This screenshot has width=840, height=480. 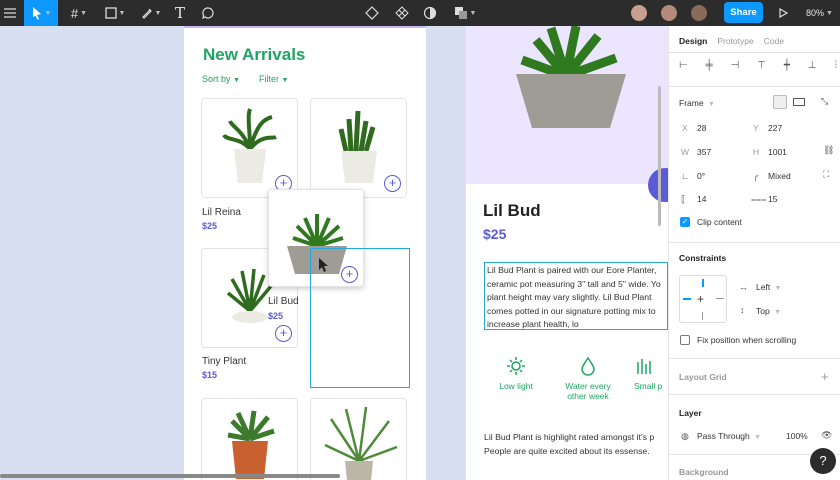 I want to click on vertical-gap-icon: ⩶, so click(x=759, y=199).